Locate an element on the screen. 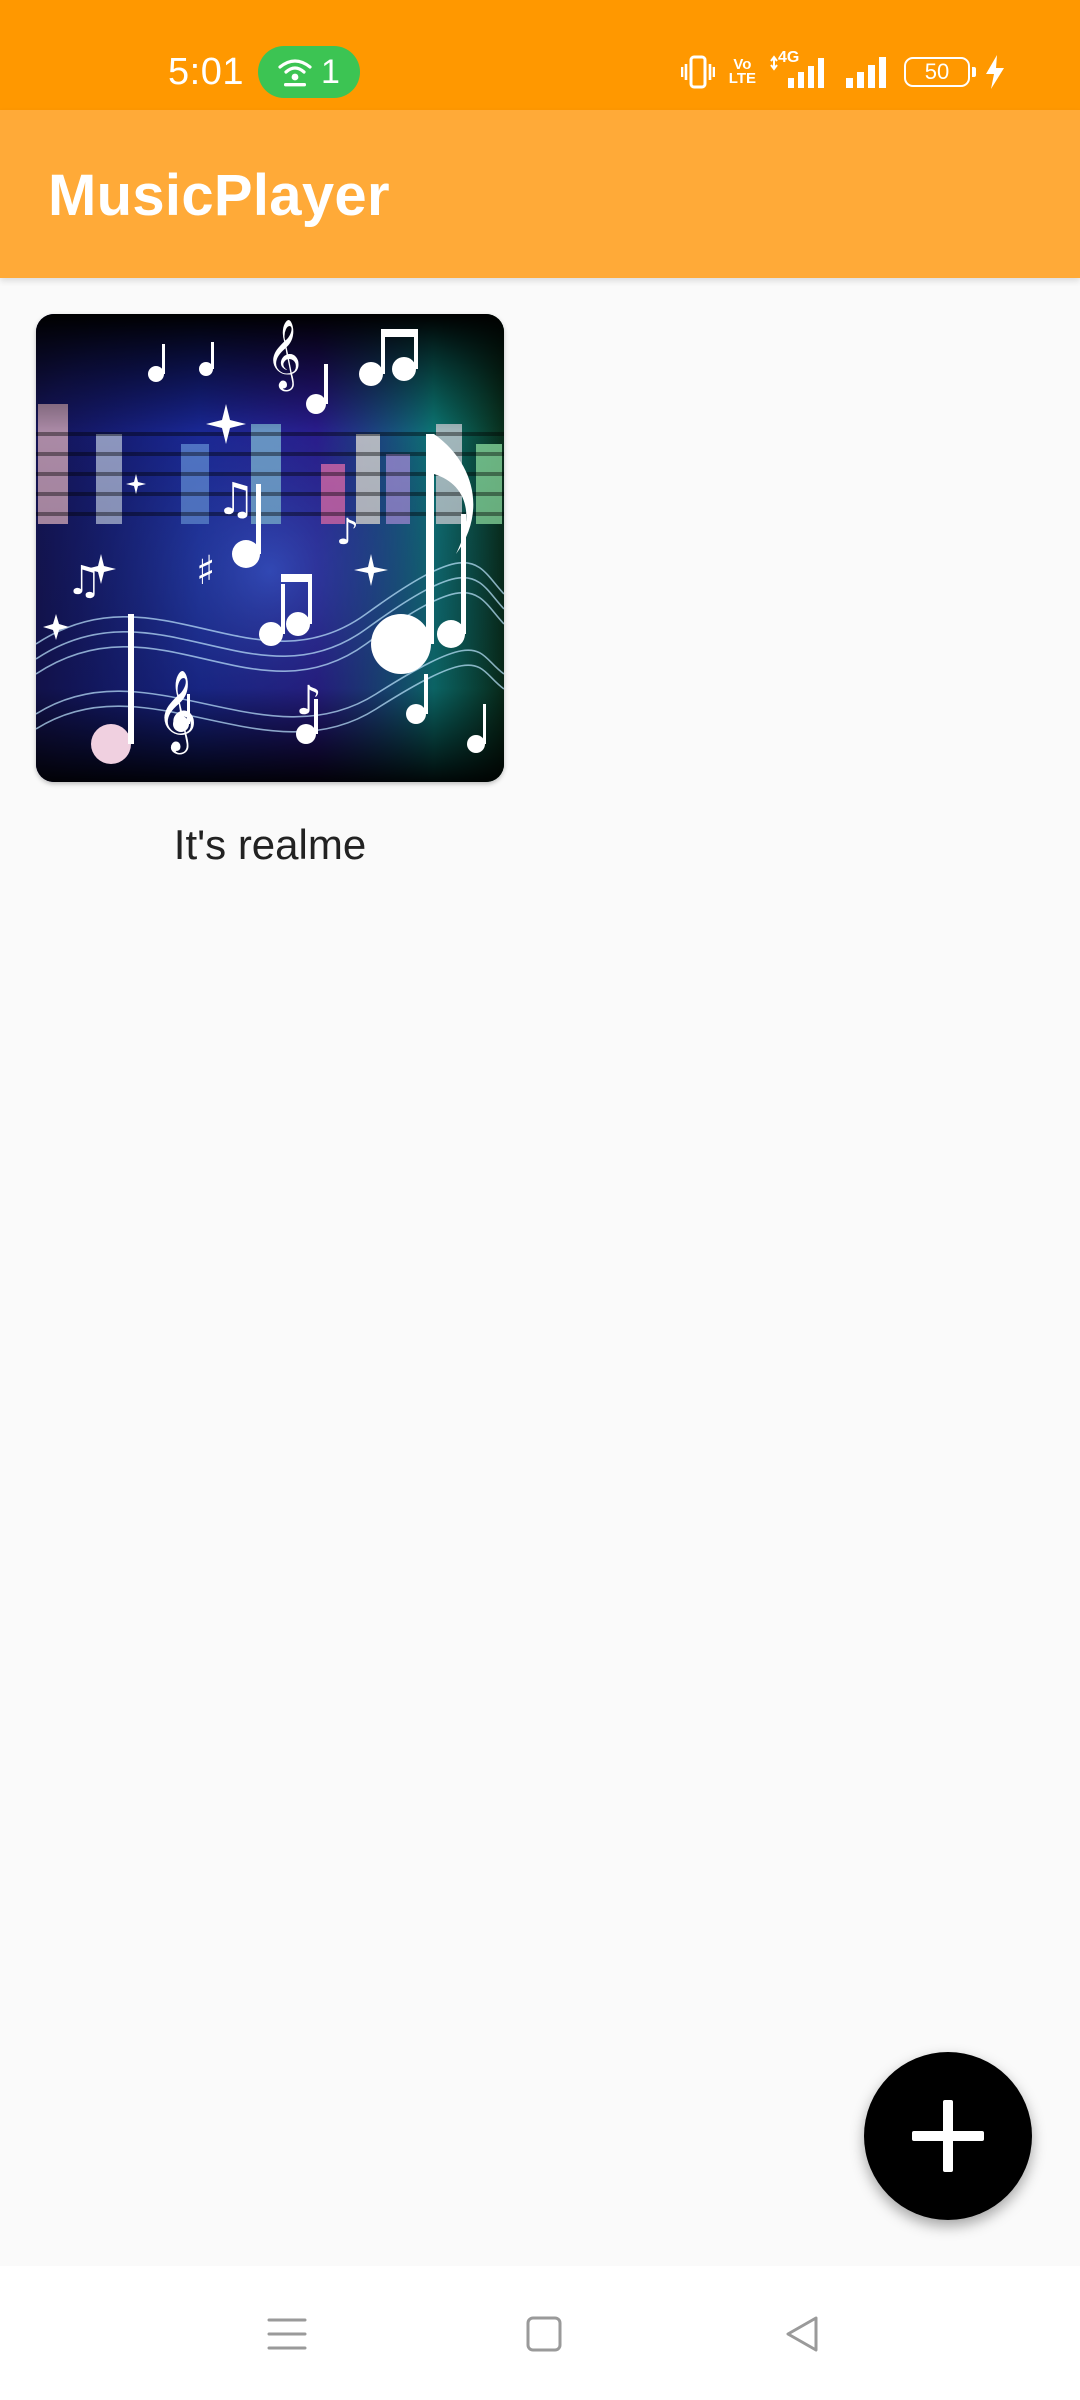 The width and height of the screenshot is (1080, 2400). plus-icon is located at coordinates (948, 2136).